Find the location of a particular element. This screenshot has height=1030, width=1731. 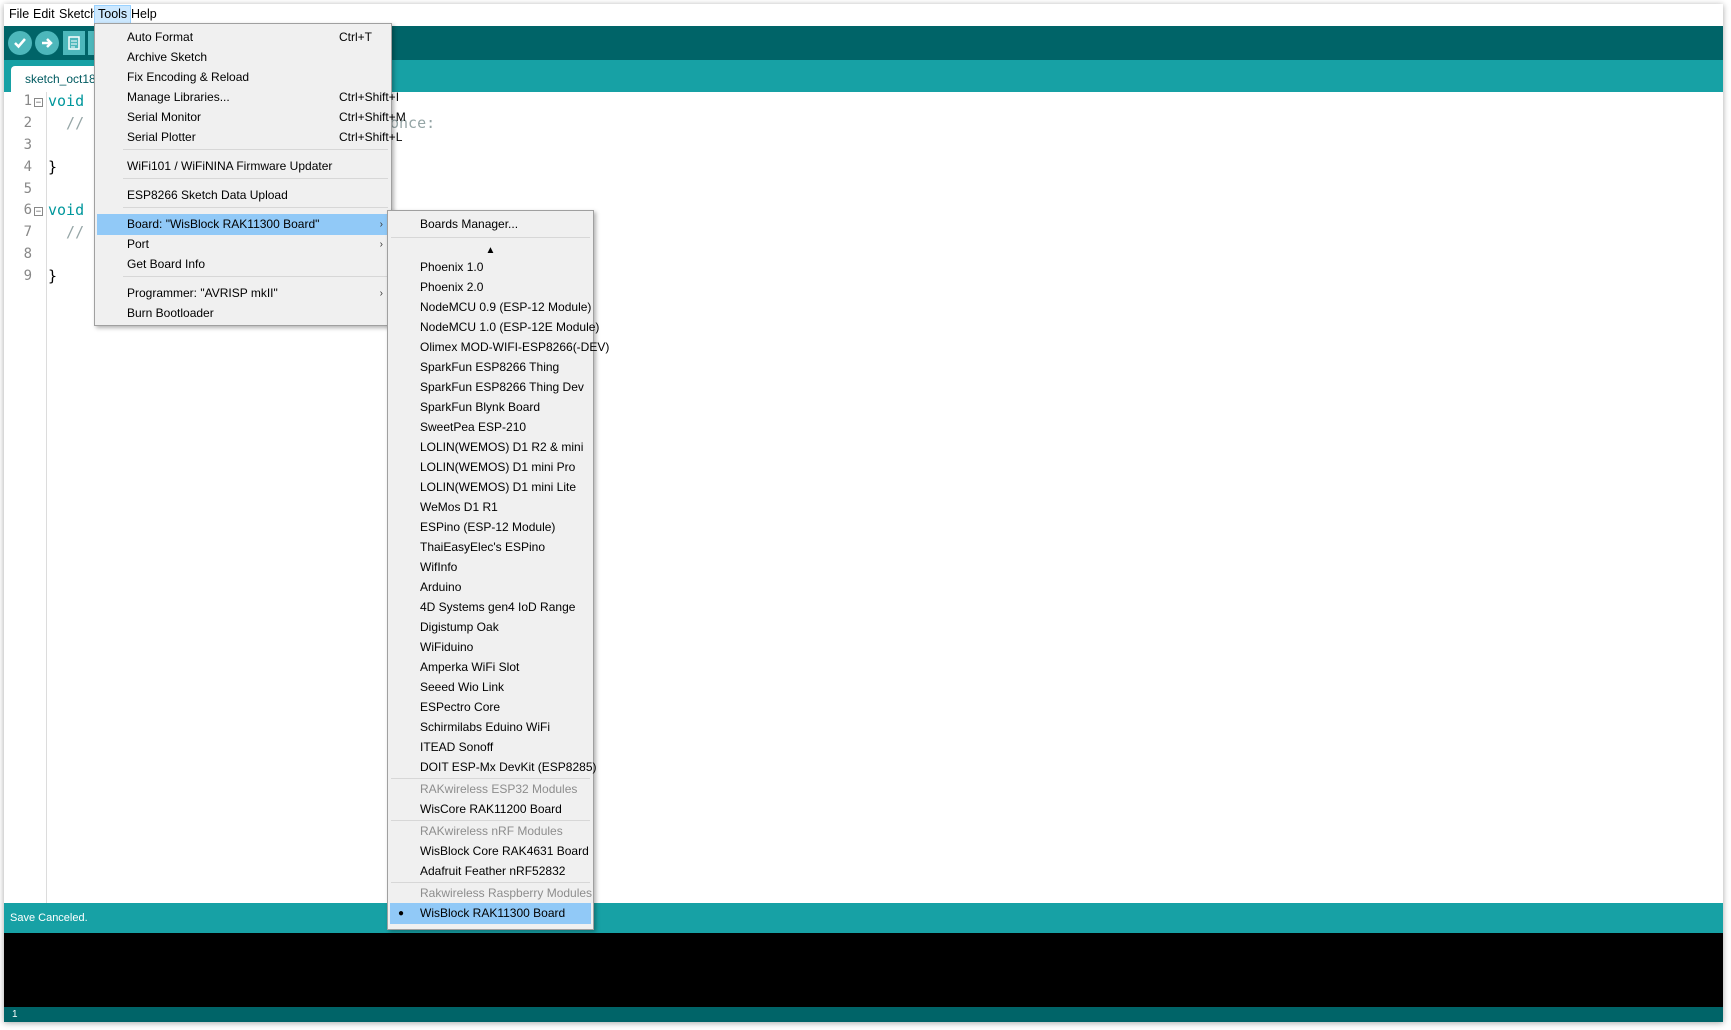

menu-edit: Edit is located at coordinates (44, 14).